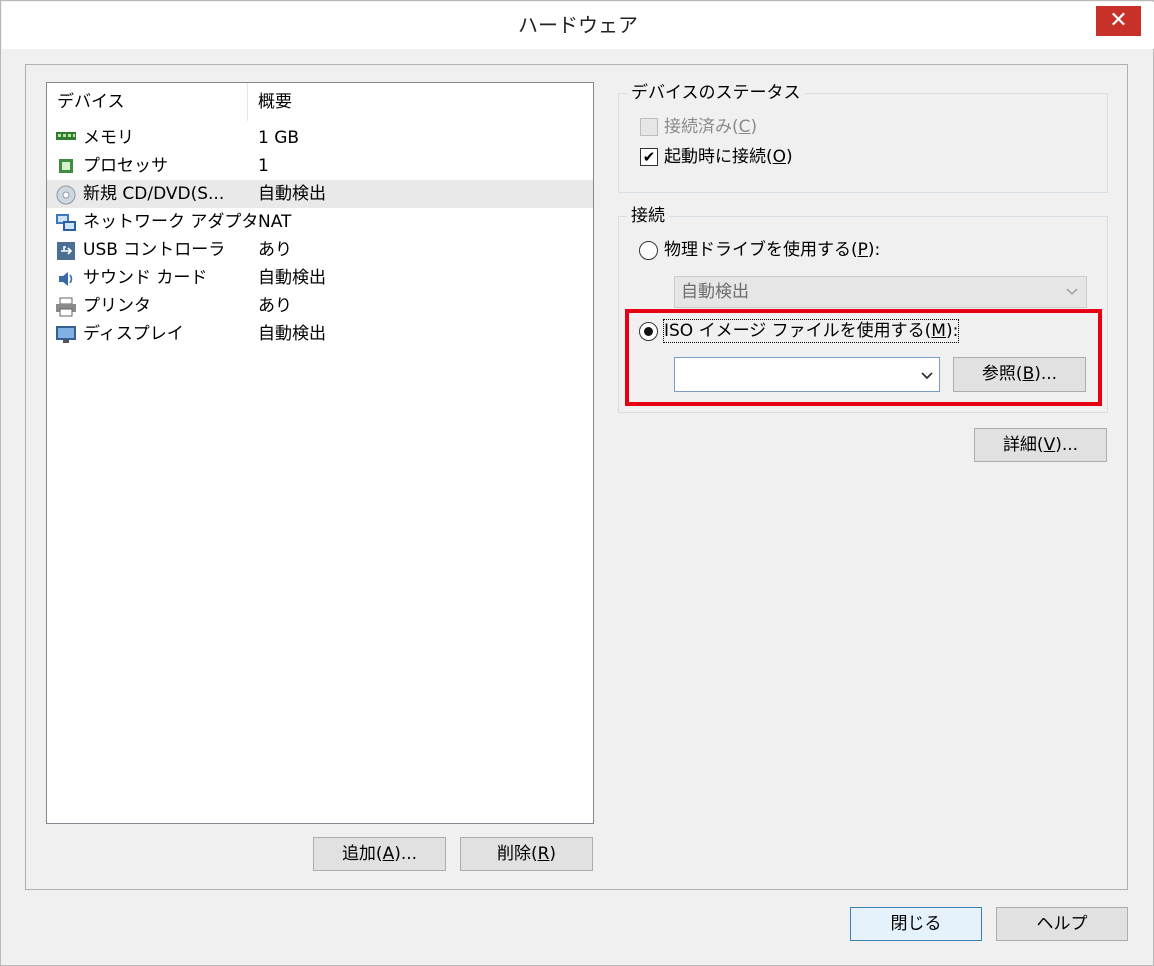 The width and height of the screenshot is (1154, 966). Describe the element at coordinates (320, 166) in the screenshot. I see `device-row-processor: プロセッサ 1` at that location.